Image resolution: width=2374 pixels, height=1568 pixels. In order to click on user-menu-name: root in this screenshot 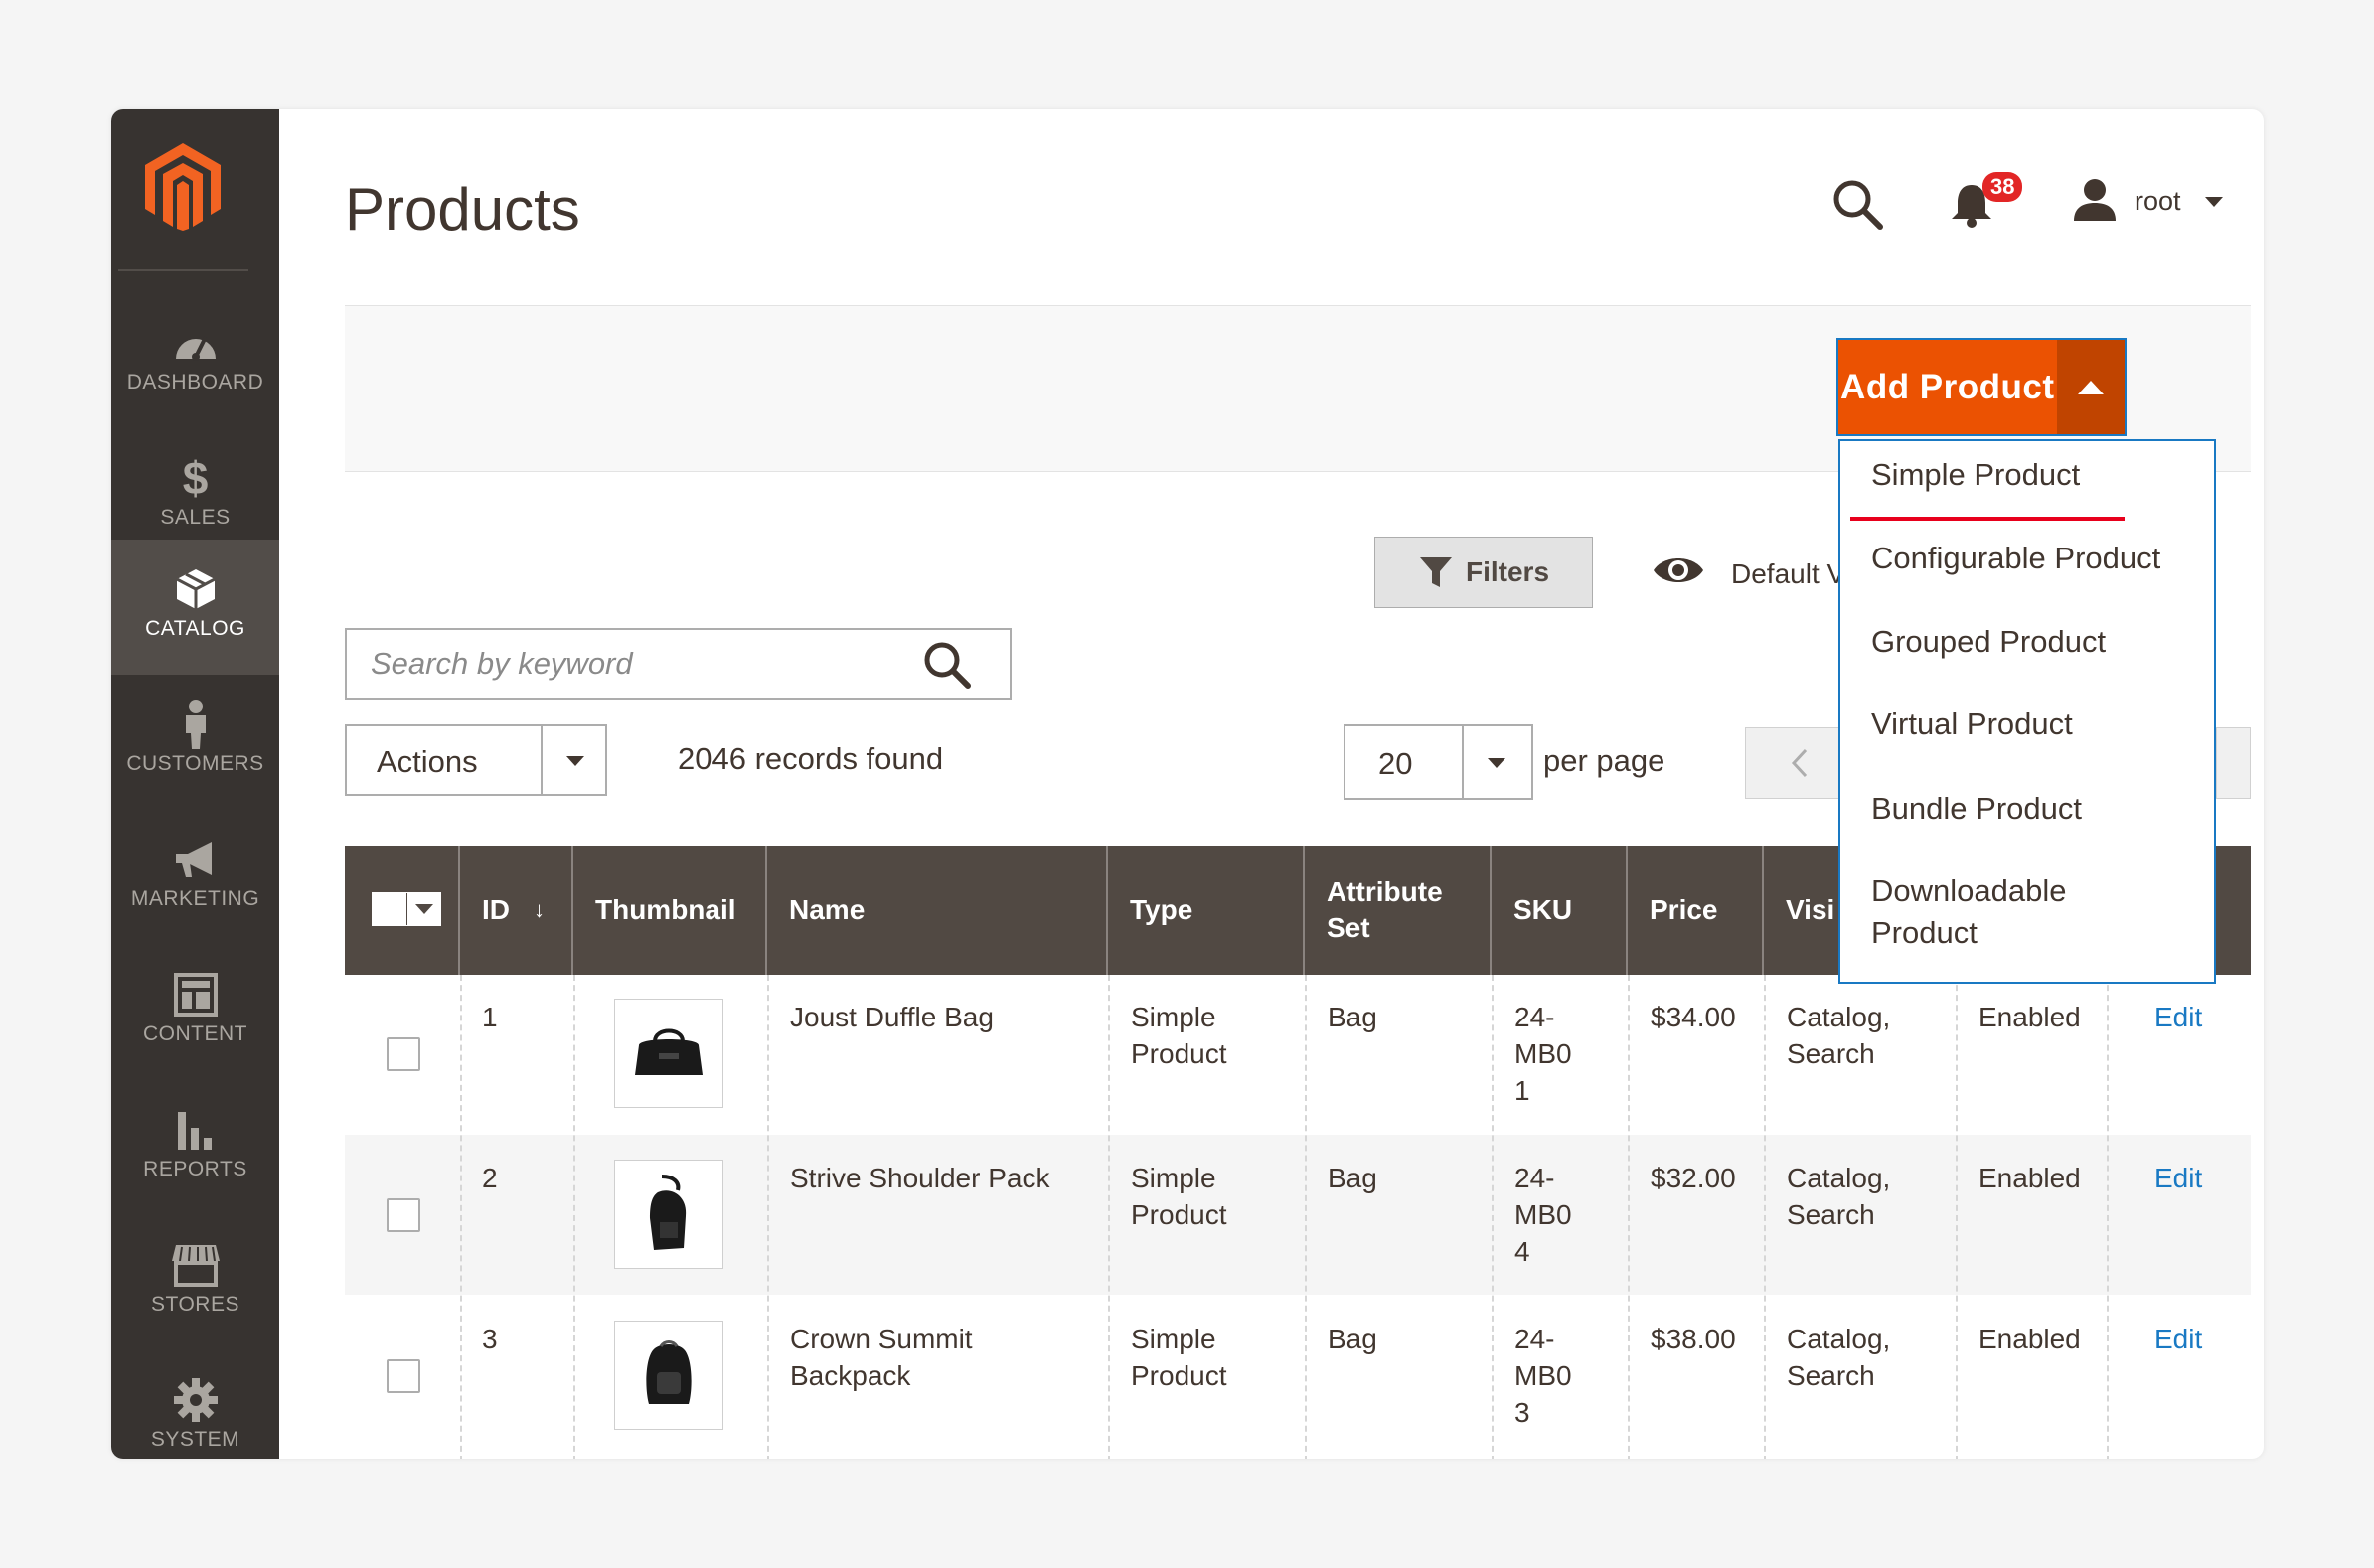, I will do `click(2158, 201)`.